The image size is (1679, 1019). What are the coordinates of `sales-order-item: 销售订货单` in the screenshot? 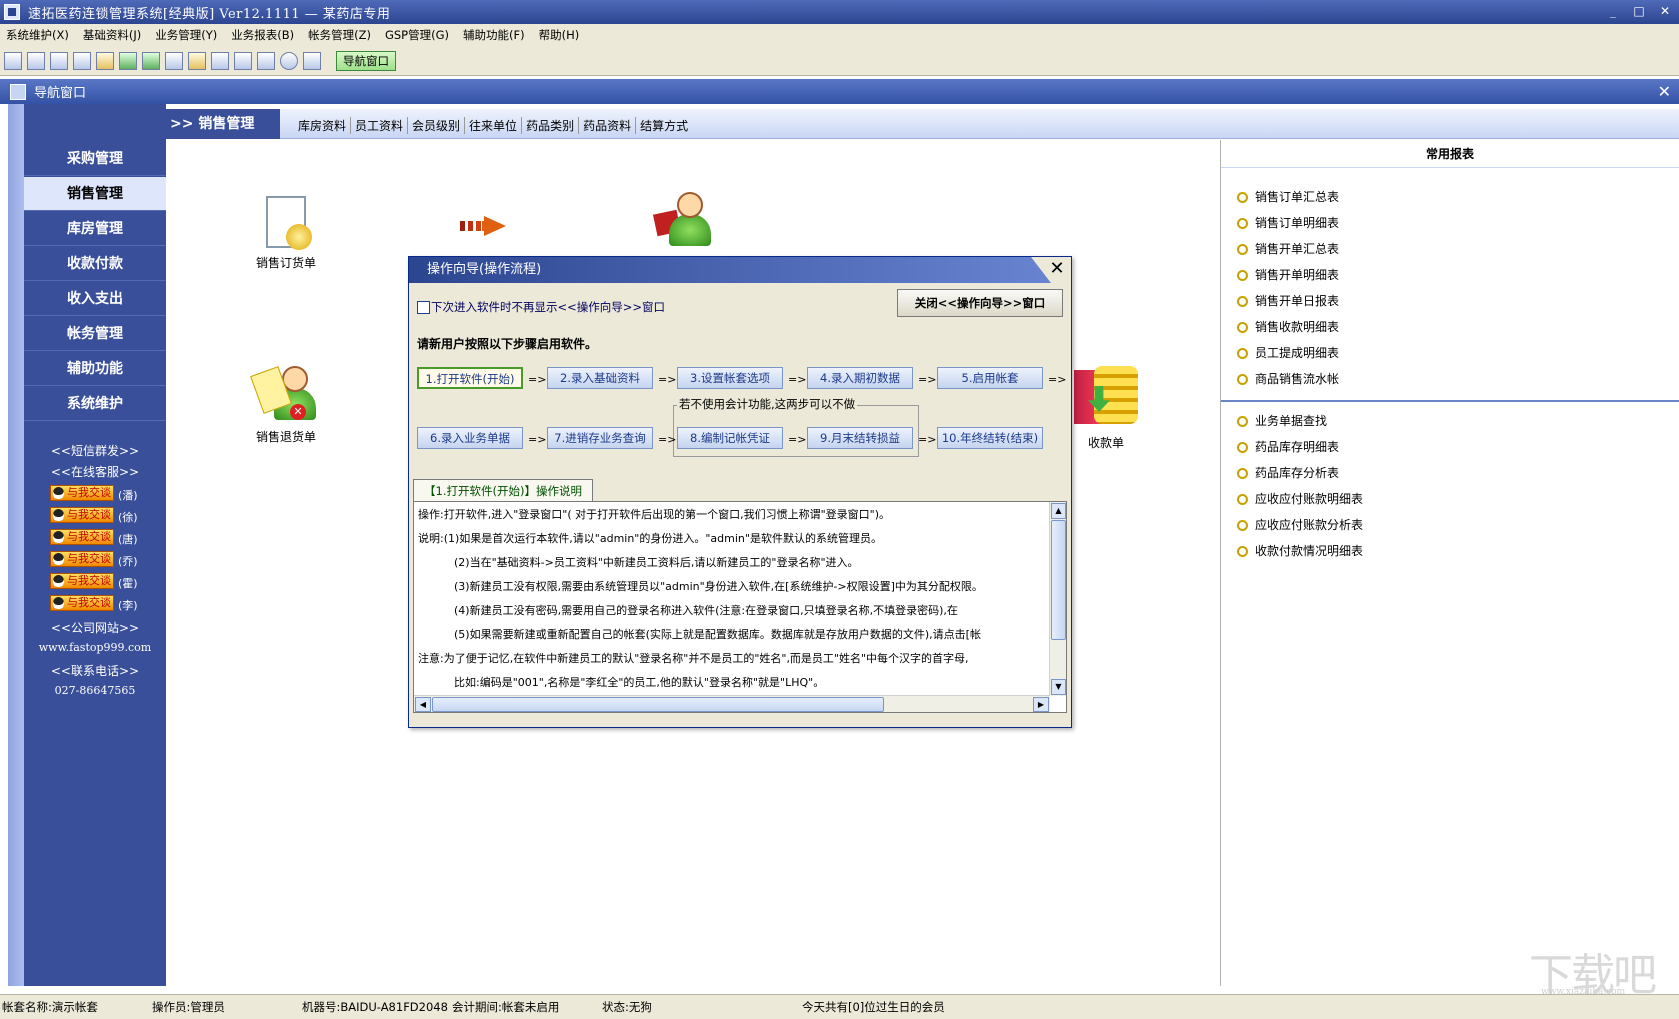 It's located at (286, 233).